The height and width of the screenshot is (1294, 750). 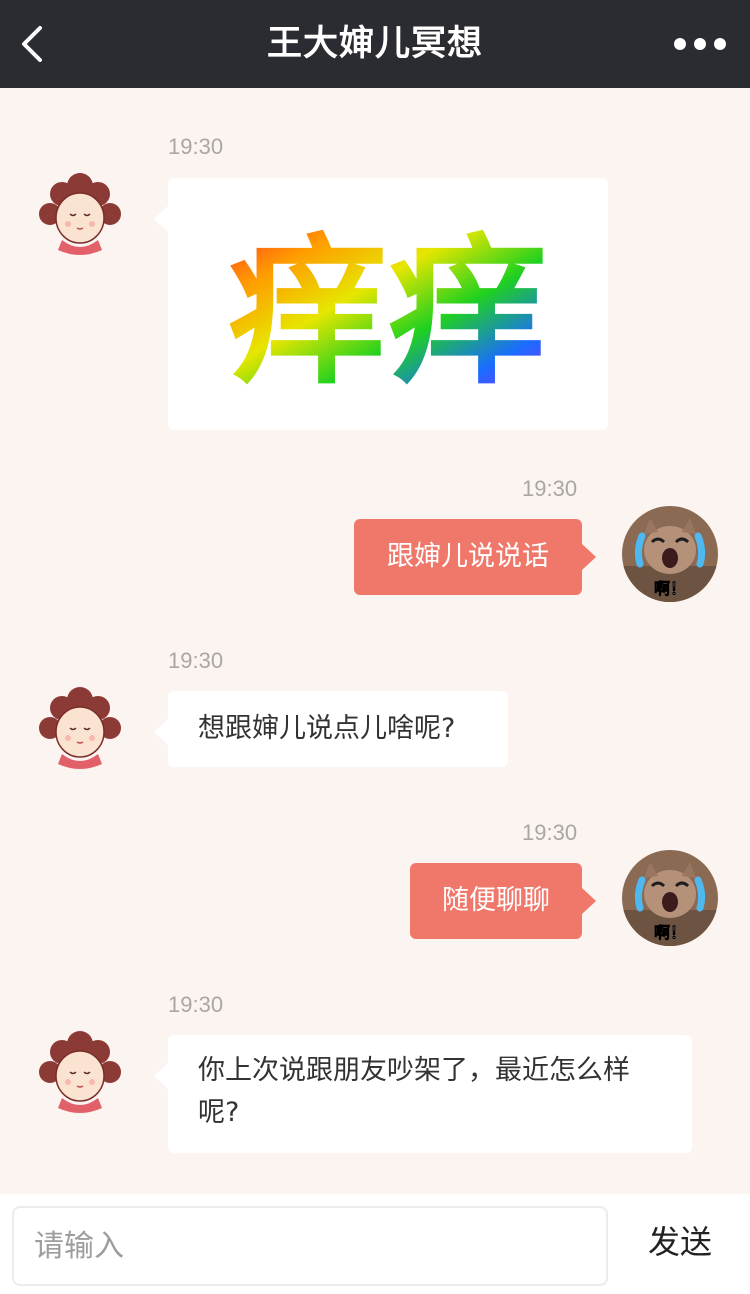 I want to click on user-message-bubble: 随便聊聊, so click(x=503, y=901).